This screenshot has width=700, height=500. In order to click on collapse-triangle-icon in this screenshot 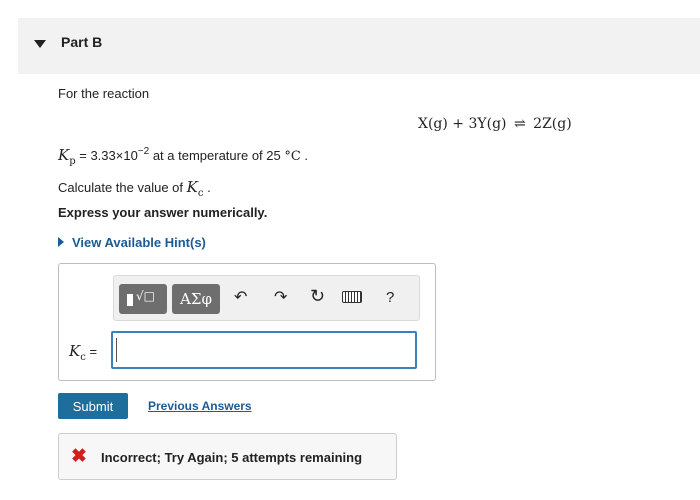, I will do `click(40, 44)`.